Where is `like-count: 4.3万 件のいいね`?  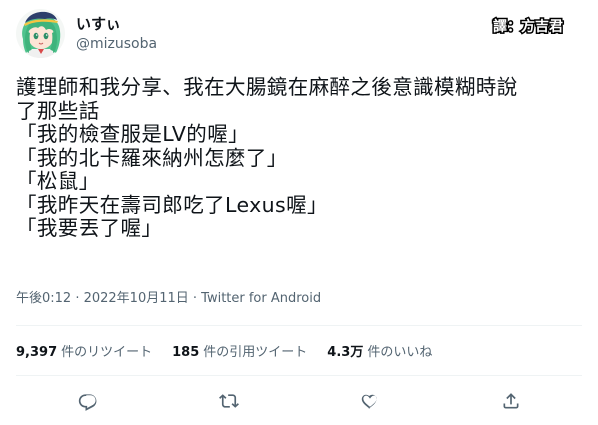
like-count: 4.3万 件のいいね is located at coordinates (379, 353).